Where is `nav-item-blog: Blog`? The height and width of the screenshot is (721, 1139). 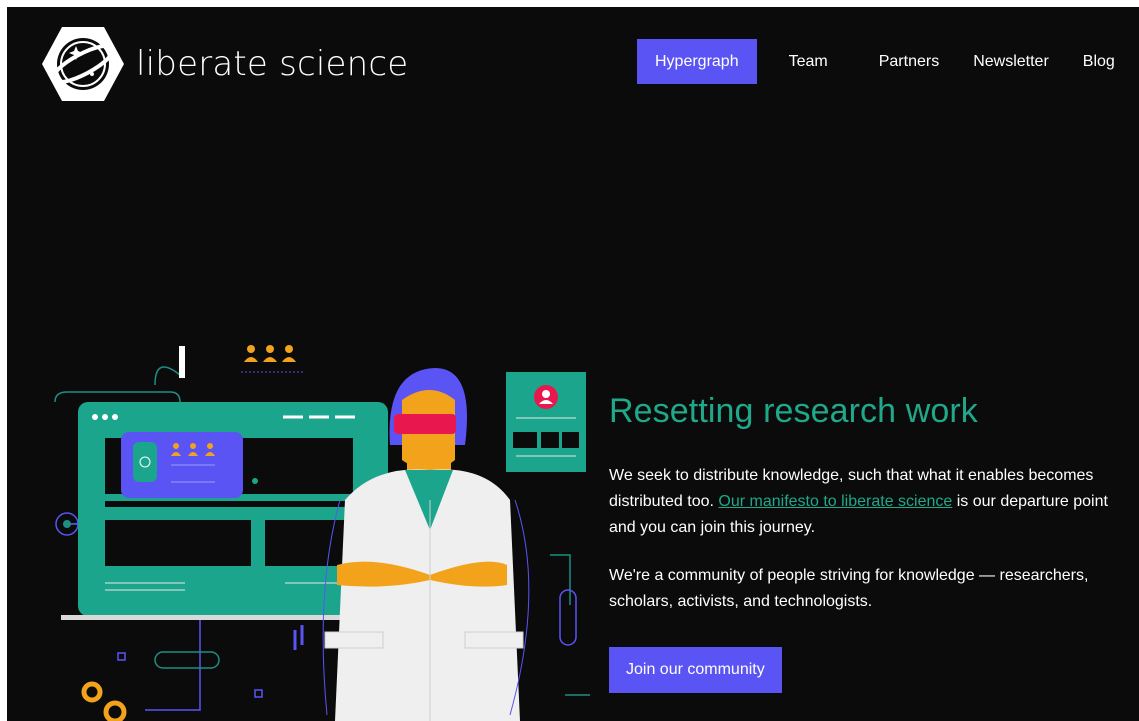 nav-item-blog: Blog is located at coordinates (1099, 61).